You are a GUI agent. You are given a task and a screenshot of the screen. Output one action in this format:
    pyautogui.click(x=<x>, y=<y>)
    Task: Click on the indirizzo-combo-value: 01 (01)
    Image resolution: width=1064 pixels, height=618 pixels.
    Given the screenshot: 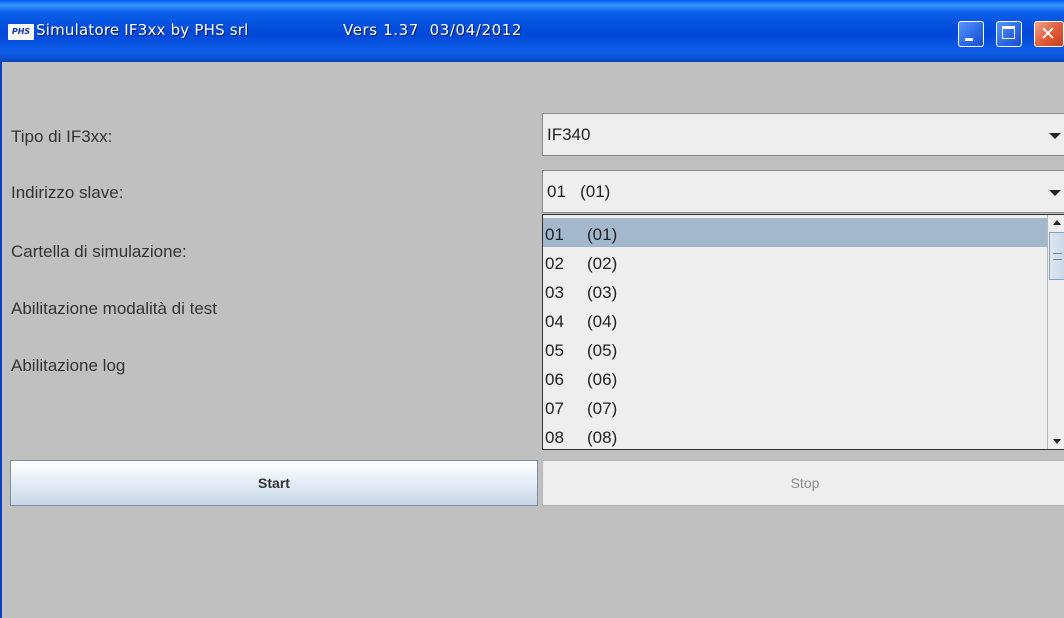 What is the action you would take?
    pyautogui.click(x=579, y=191)
    